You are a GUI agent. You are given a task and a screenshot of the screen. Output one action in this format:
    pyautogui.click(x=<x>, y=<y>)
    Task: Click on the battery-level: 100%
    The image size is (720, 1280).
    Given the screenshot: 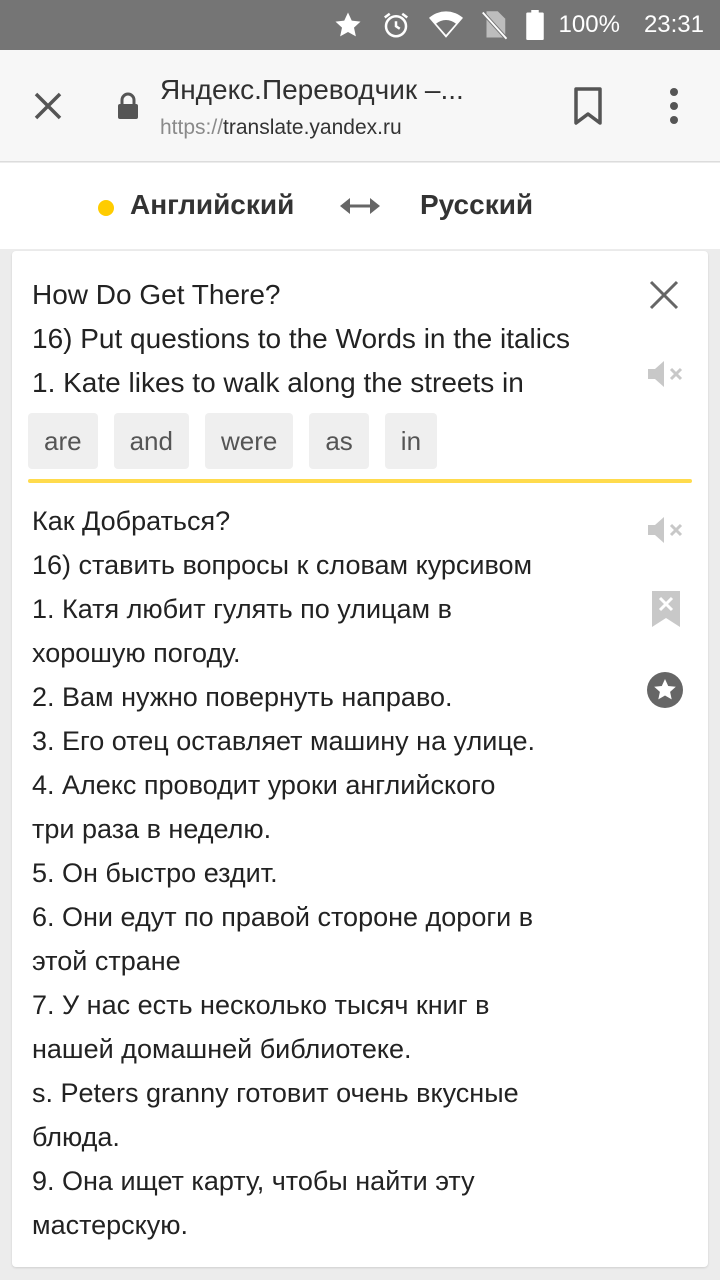 What is the action you would take?
    pyautogui.click(x=589, y=24)
    